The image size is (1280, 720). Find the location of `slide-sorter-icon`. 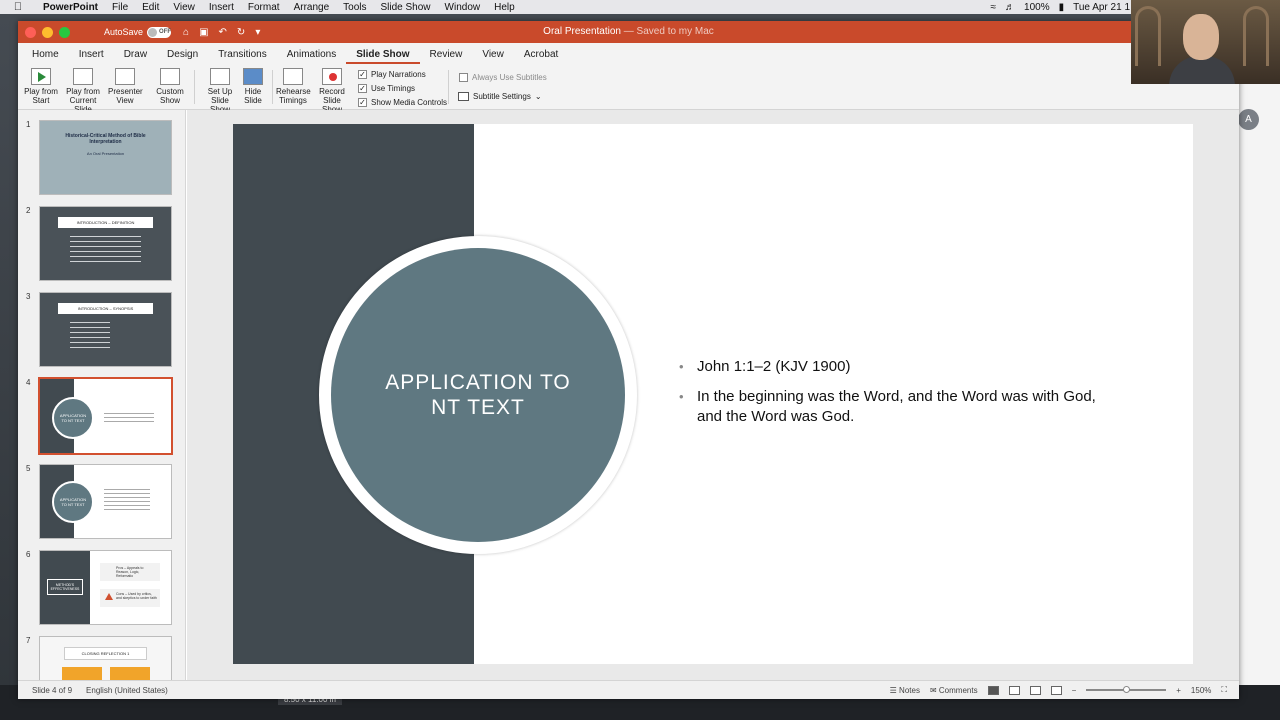

slide-sorter-icon is located at coordinates (1014, 690).